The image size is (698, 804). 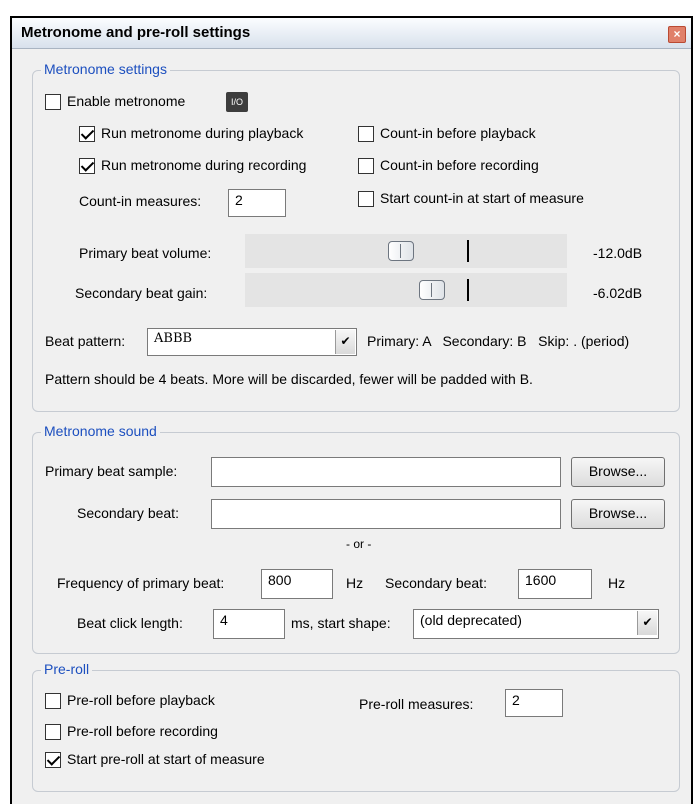 I want to click on primary-volume-value: -12.0dB, so click(x=618, y=253).